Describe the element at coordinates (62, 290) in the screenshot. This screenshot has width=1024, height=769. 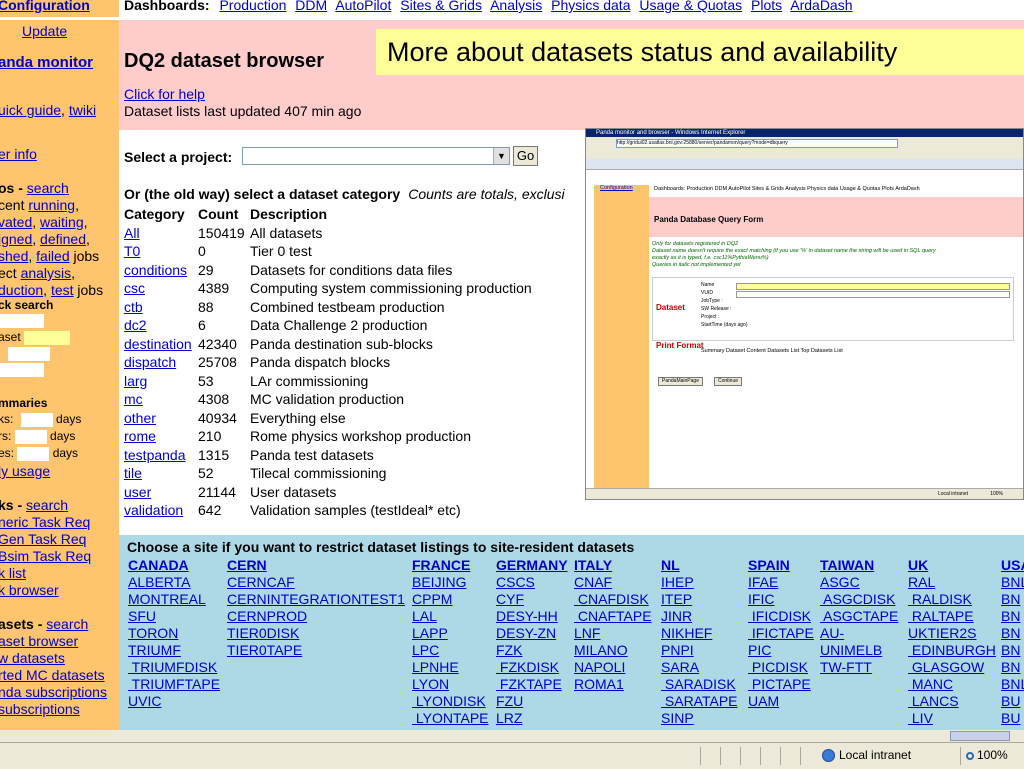
I see `sidebar-test-link: test` at that location.